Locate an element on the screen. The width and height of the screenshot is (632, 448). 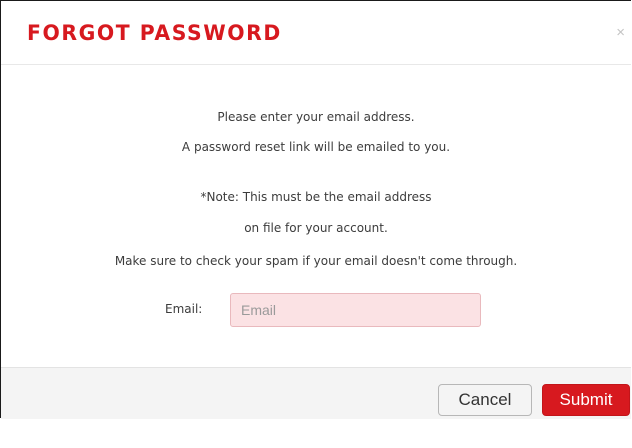
note-line-2: on file for your account. is located at coordinates (316, 228).